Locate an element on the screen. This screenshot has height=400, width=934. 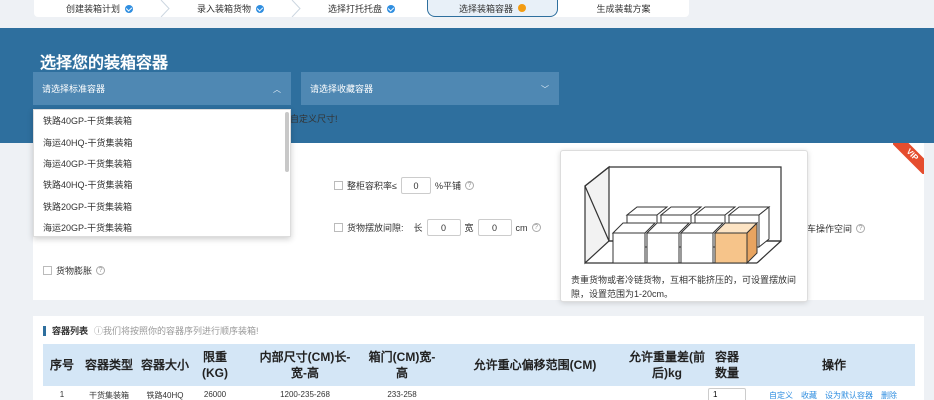
step-label: 创建装箱计划 is located at coordinates (92, 9).